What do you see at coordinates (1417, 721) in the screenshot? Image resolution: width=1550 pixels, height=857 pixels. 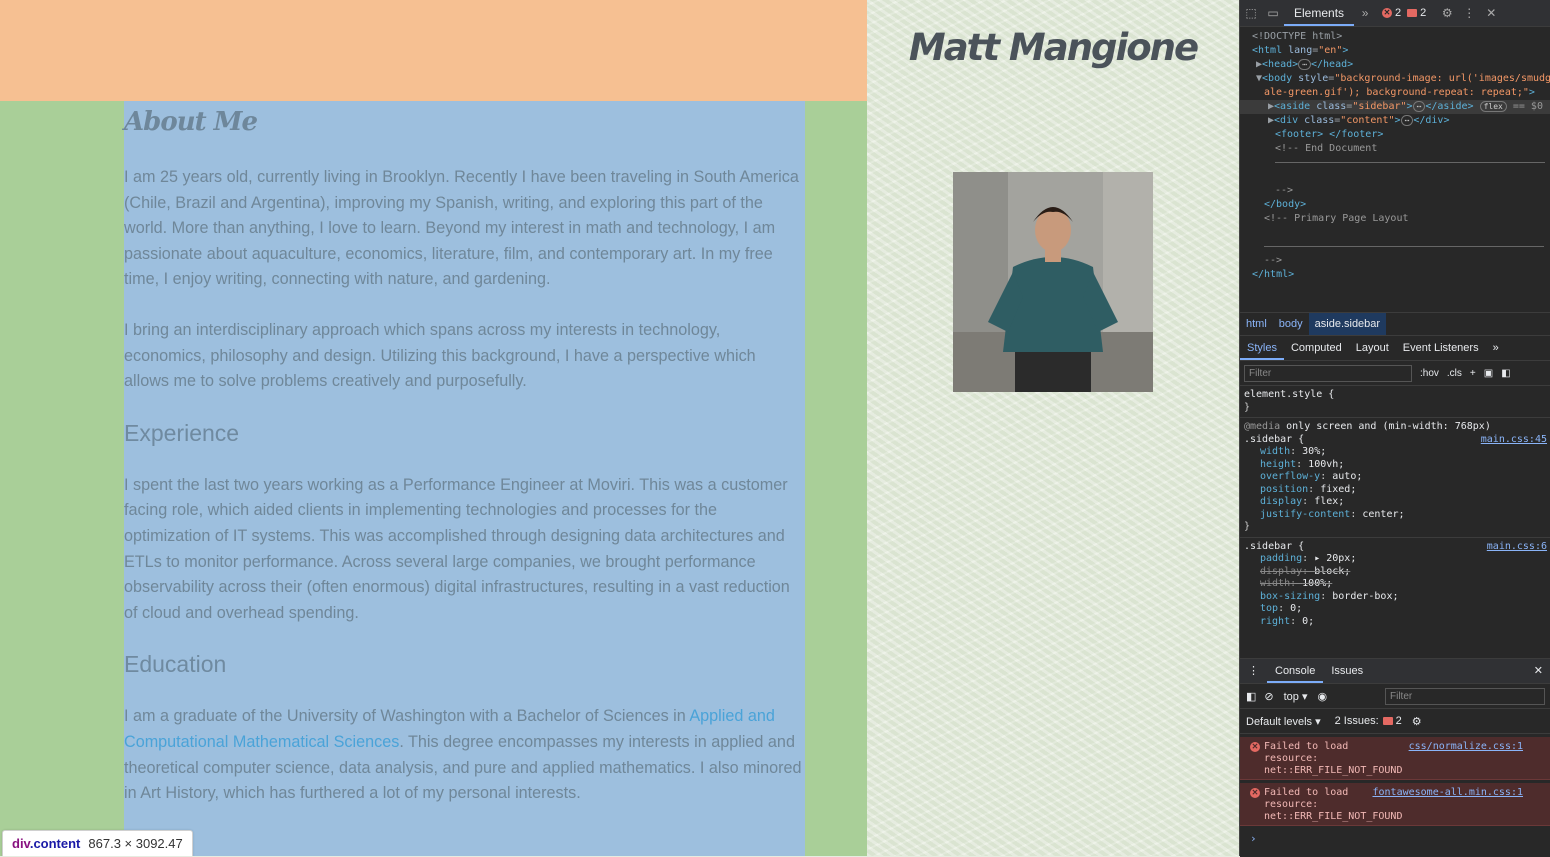 I see `console-settings-gear-icon: ⚙` at bounding box center [1417, 721].